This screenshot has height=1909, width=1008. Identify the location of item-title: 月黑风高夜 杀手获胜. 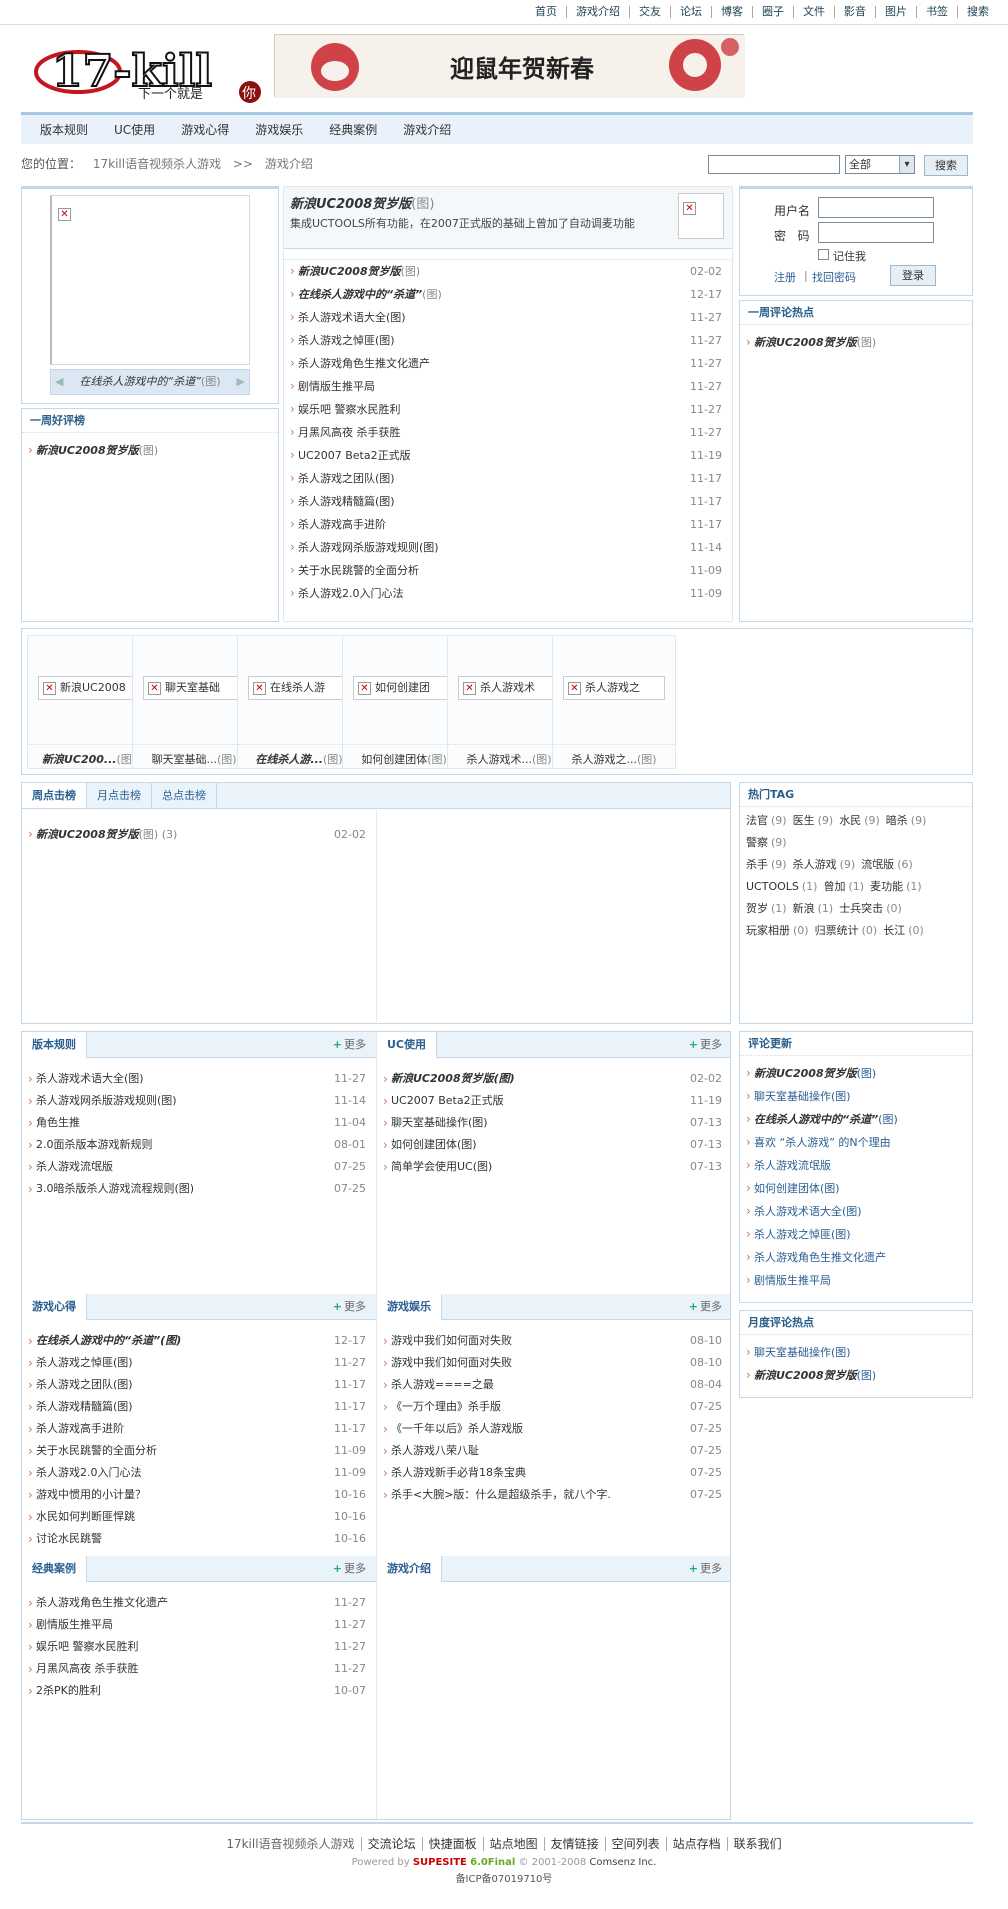
(87, 1668).